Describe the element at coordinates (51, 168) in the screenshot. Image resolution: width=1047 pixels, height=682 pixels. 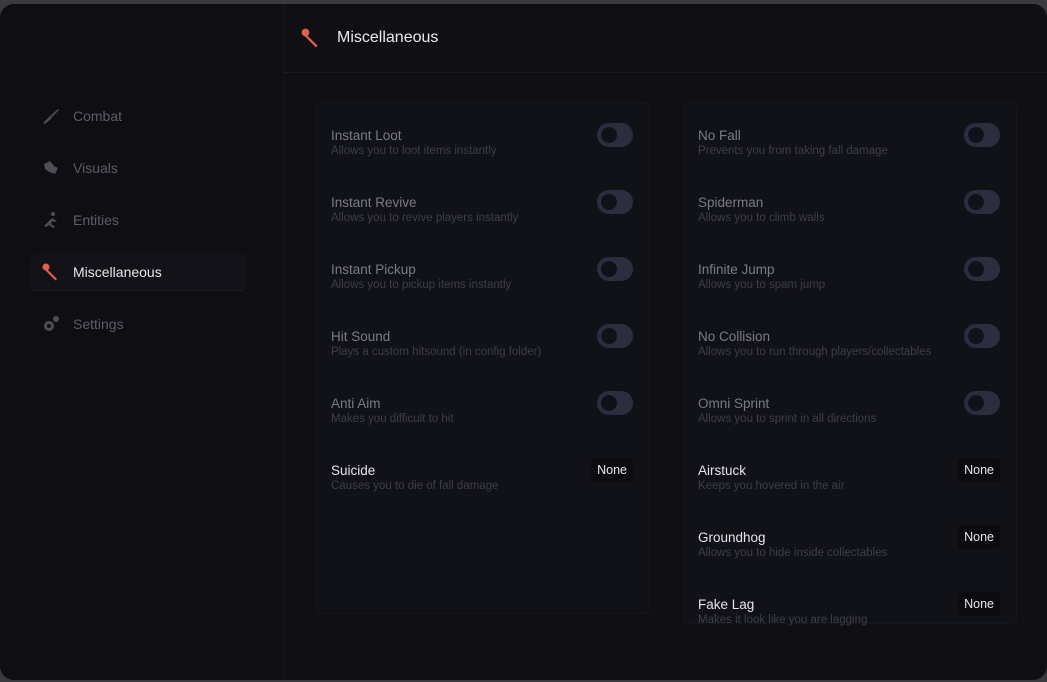
I see `eye-icon` at that location.